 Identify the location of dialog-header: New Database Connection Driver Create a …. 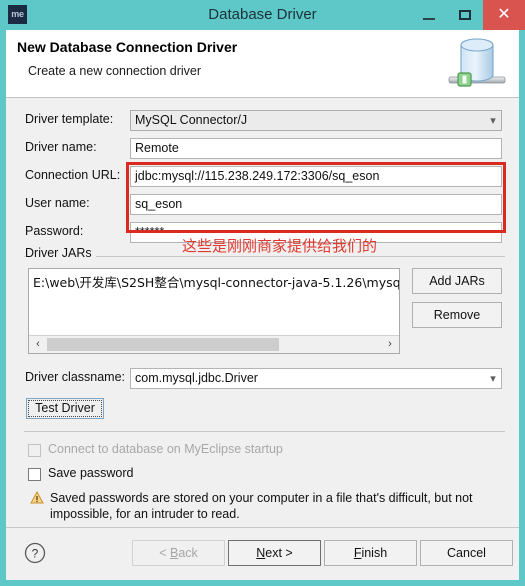
(262, 64).